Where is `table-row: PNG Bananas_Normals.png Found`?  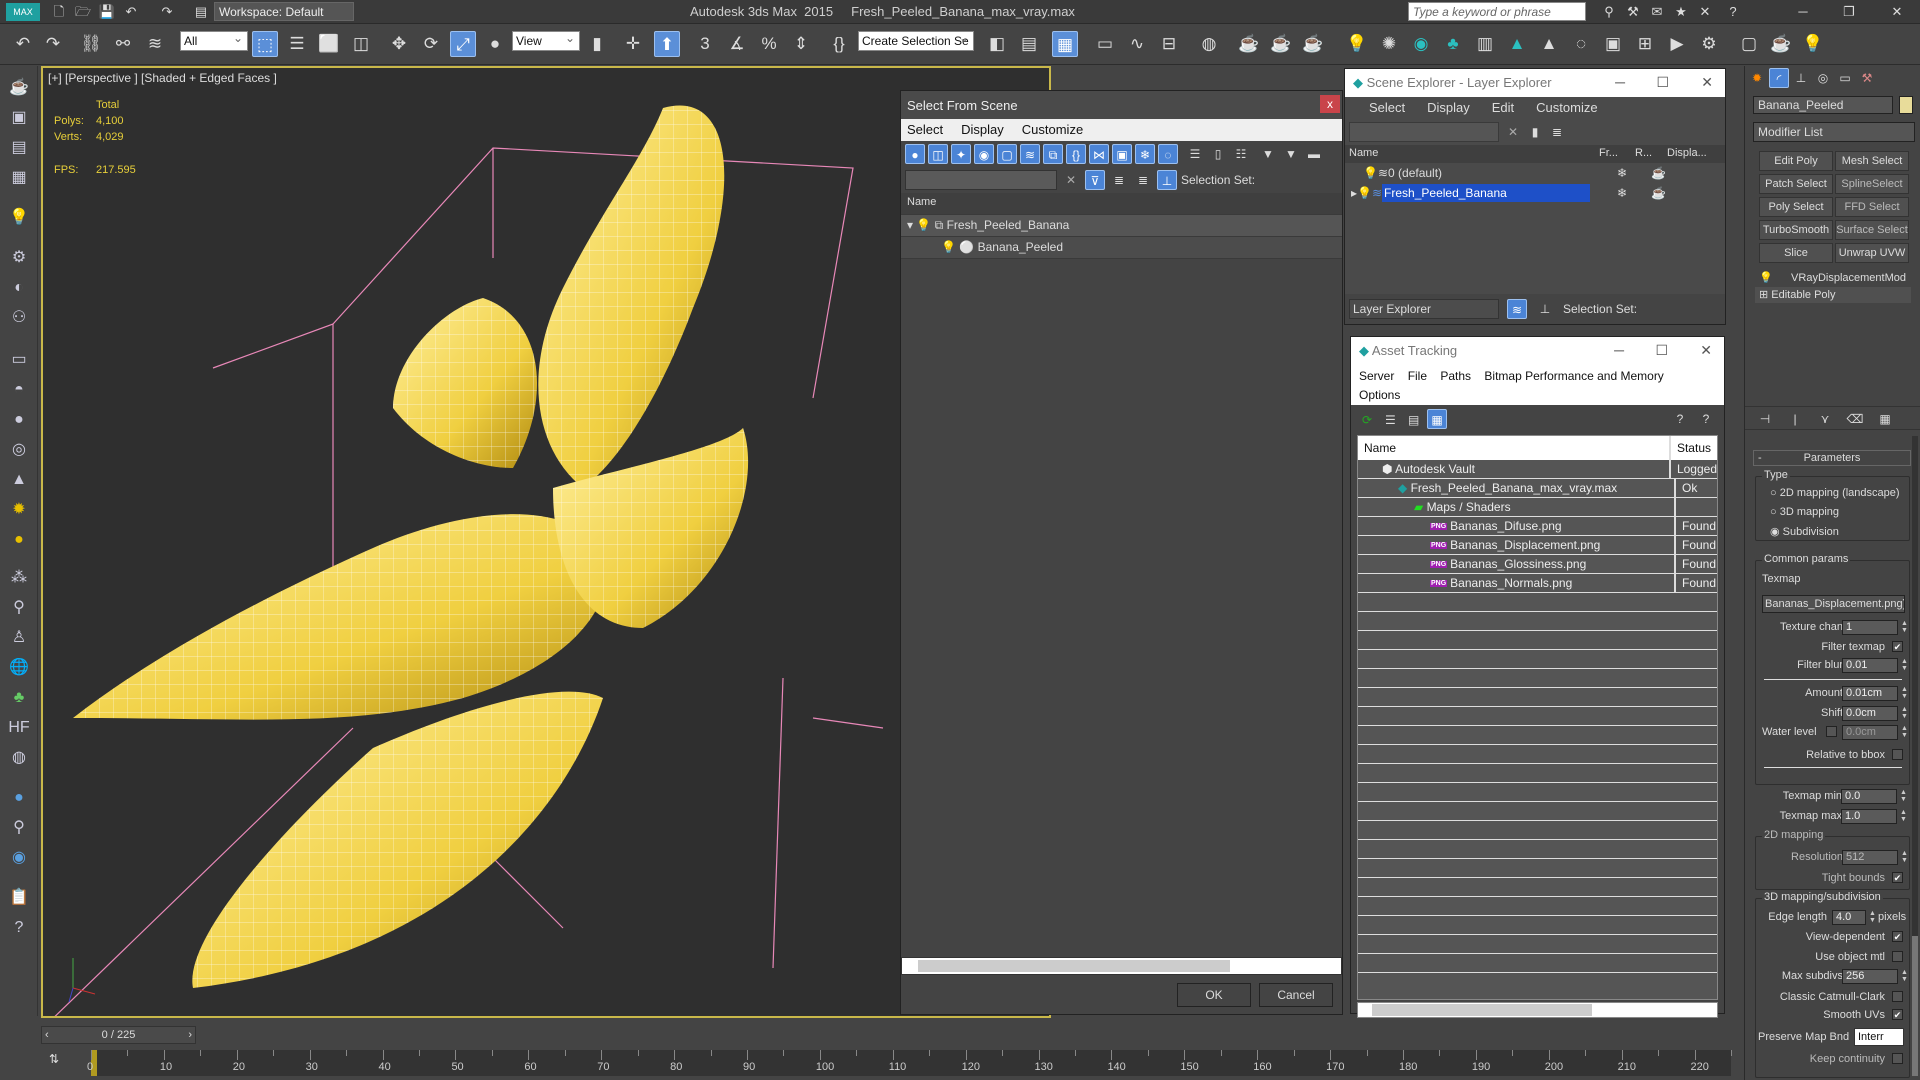
table-row: PNG Bananas_Normals.png Found is located at coordinates (1537, 583).